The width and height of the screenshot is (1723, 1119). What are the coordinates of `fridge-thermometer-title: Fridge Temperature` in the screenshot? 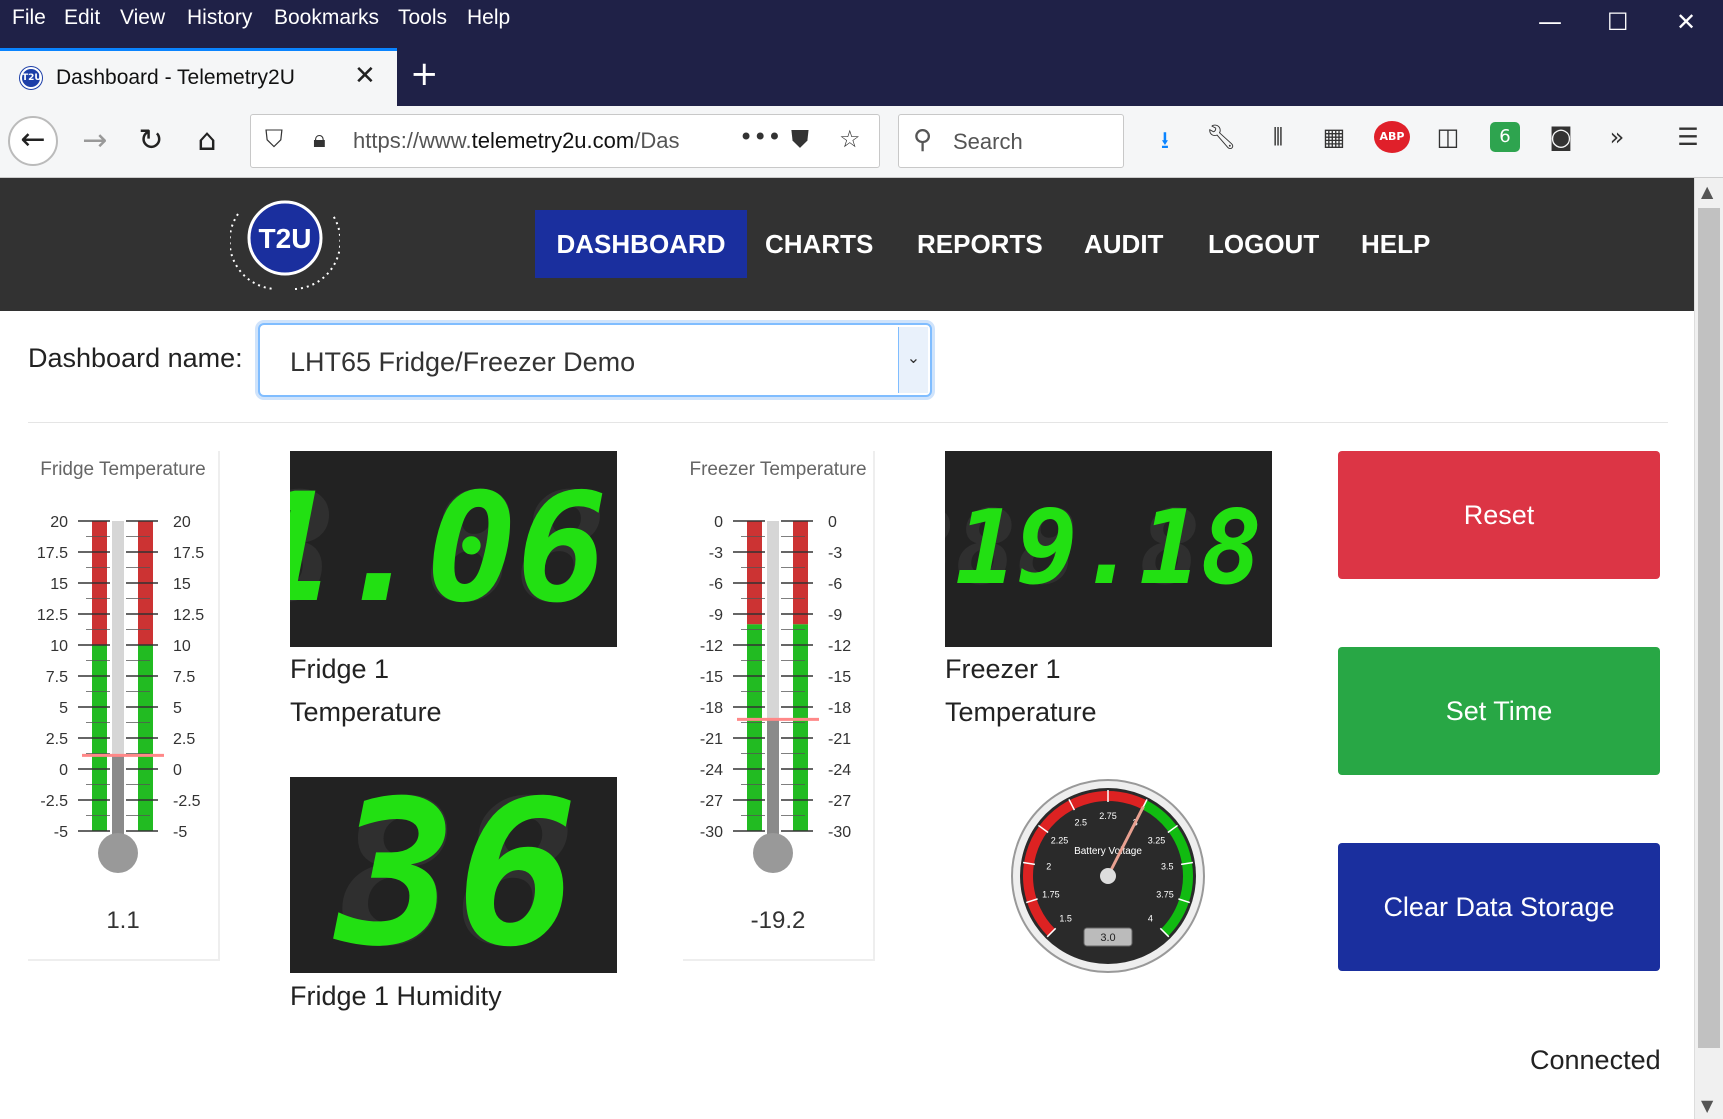 It's located at (123, 469).